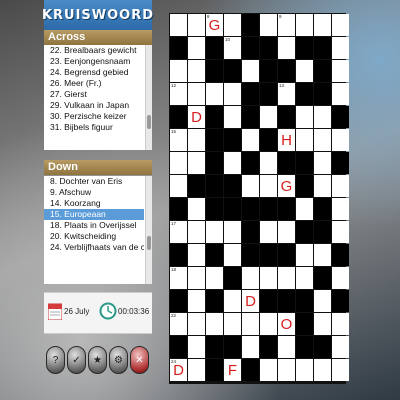 This screenshot has width=400, height=400. I want to click on grid-cell: 22, so click(178, 324).